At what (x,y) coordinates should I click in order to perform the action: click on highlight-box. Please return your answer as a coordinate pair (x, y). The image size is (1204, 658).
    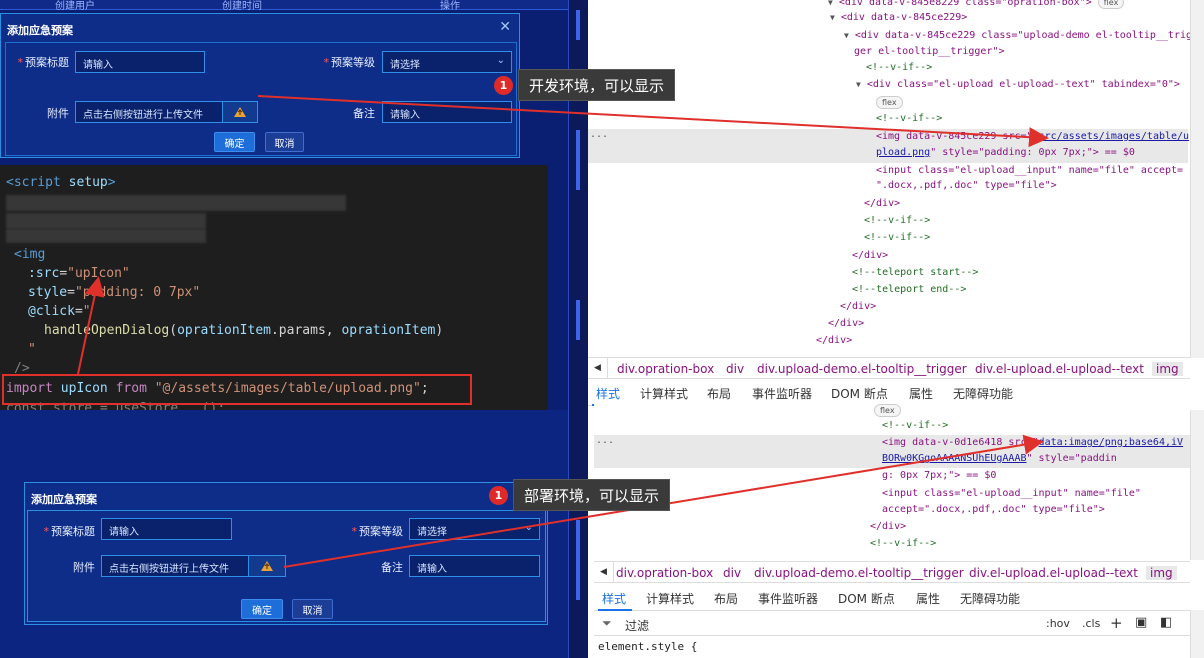
    Looking at the image, I should click on (237, 389).